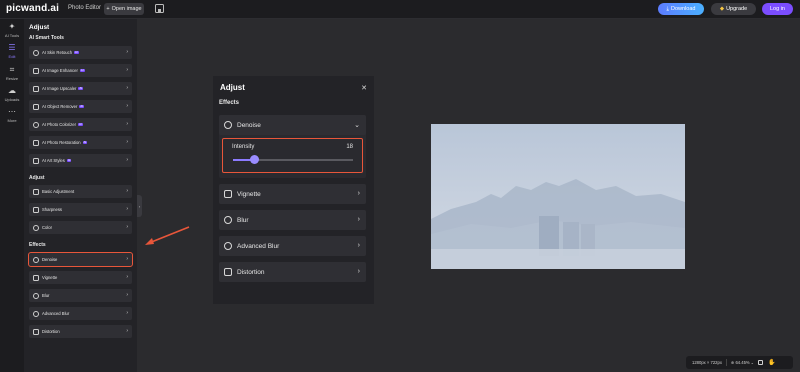  Describe the element at coordinates (57, 52) in the screenshot. I see `item-label: AI Skin Retouch` at that location.